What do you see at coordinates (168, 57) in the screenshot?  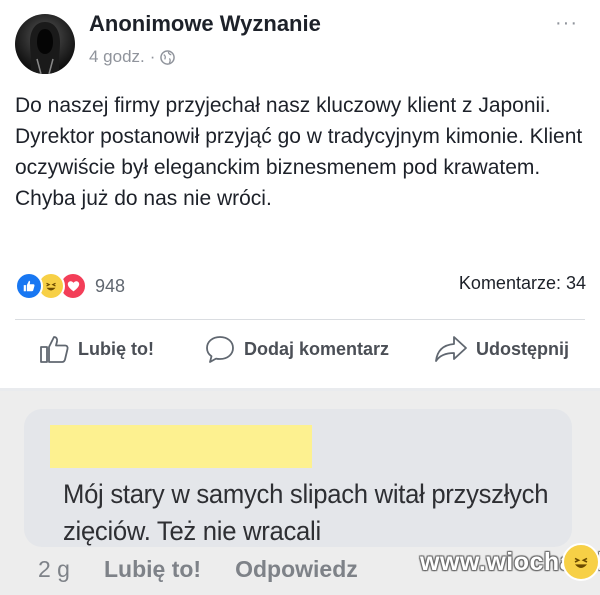 I see `globe-icon` at bounding box center [168, 57].